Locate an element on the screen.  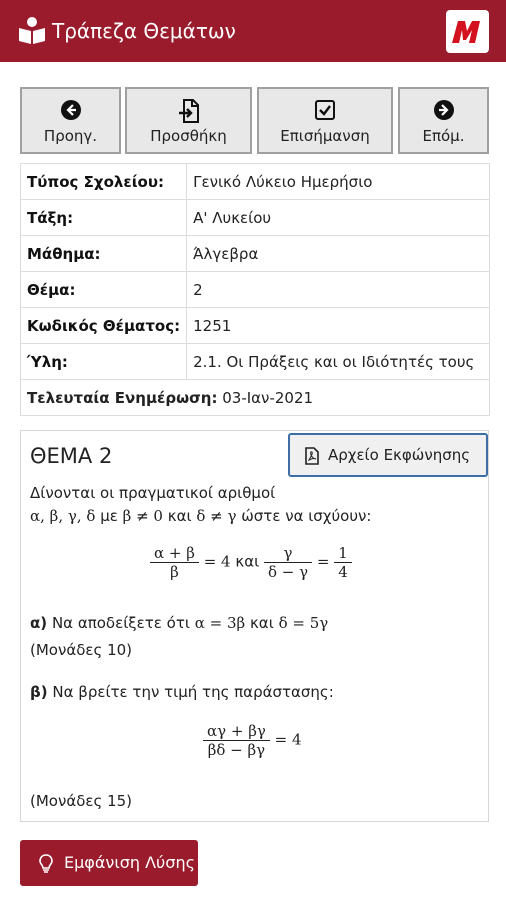
lightbulb-icon is located at coordinates (46, 863).